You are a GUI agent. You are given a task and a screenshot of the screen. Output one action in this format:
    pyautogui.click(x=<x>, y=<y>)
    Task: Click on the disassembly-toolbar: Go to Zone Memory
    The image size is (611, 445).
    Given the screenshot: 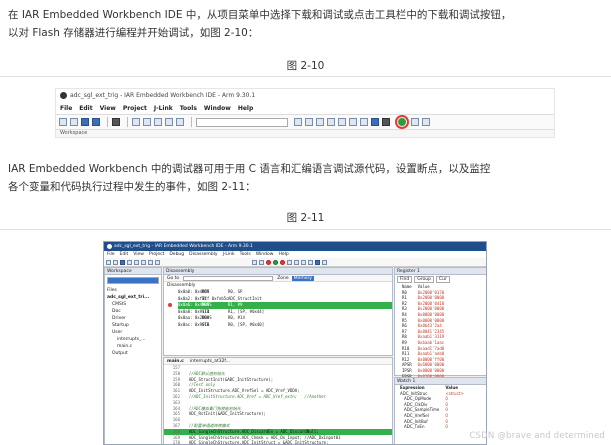 What is the action you would take?
    pyautogui.click(x=278, y=278)
    